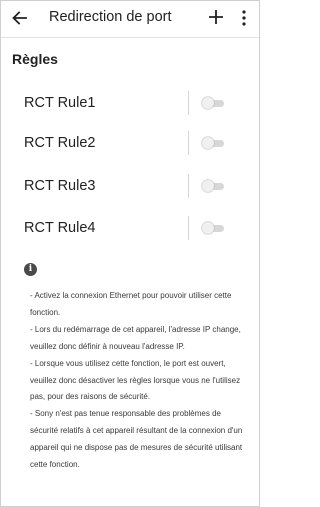 The height and width of the screenshot is (507, 320). Describe the element at coordinates (130, 188) in the screenshot. I see `rule-row-3: RCT Rule3` at that location.